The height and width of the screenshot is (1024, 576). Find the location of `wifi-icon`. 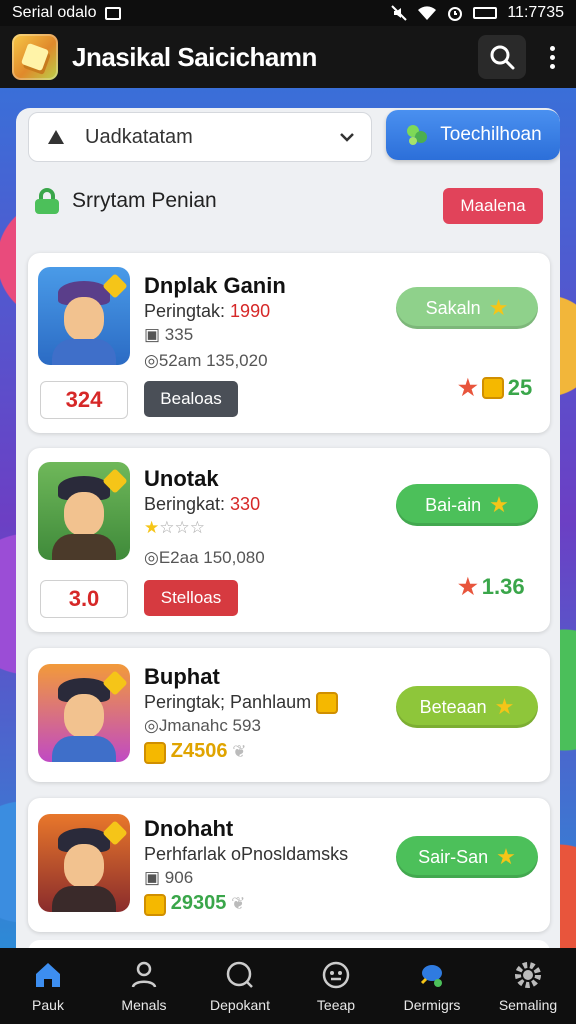

wifi-icon is located at coordinates (427, 13).